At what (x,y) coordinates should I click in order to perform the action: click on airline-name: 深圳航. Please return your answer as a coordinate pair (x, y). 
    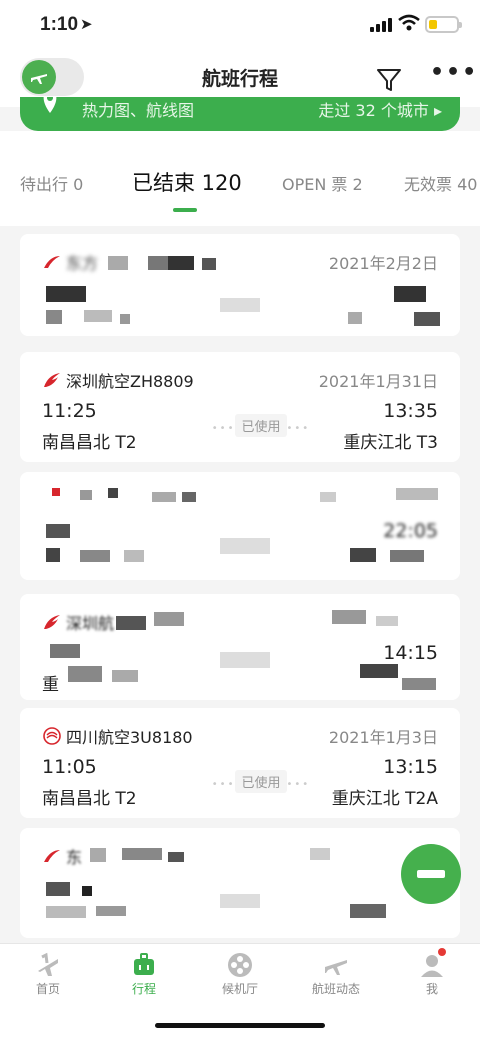
    Looking at the image, I should click on (78, 622).